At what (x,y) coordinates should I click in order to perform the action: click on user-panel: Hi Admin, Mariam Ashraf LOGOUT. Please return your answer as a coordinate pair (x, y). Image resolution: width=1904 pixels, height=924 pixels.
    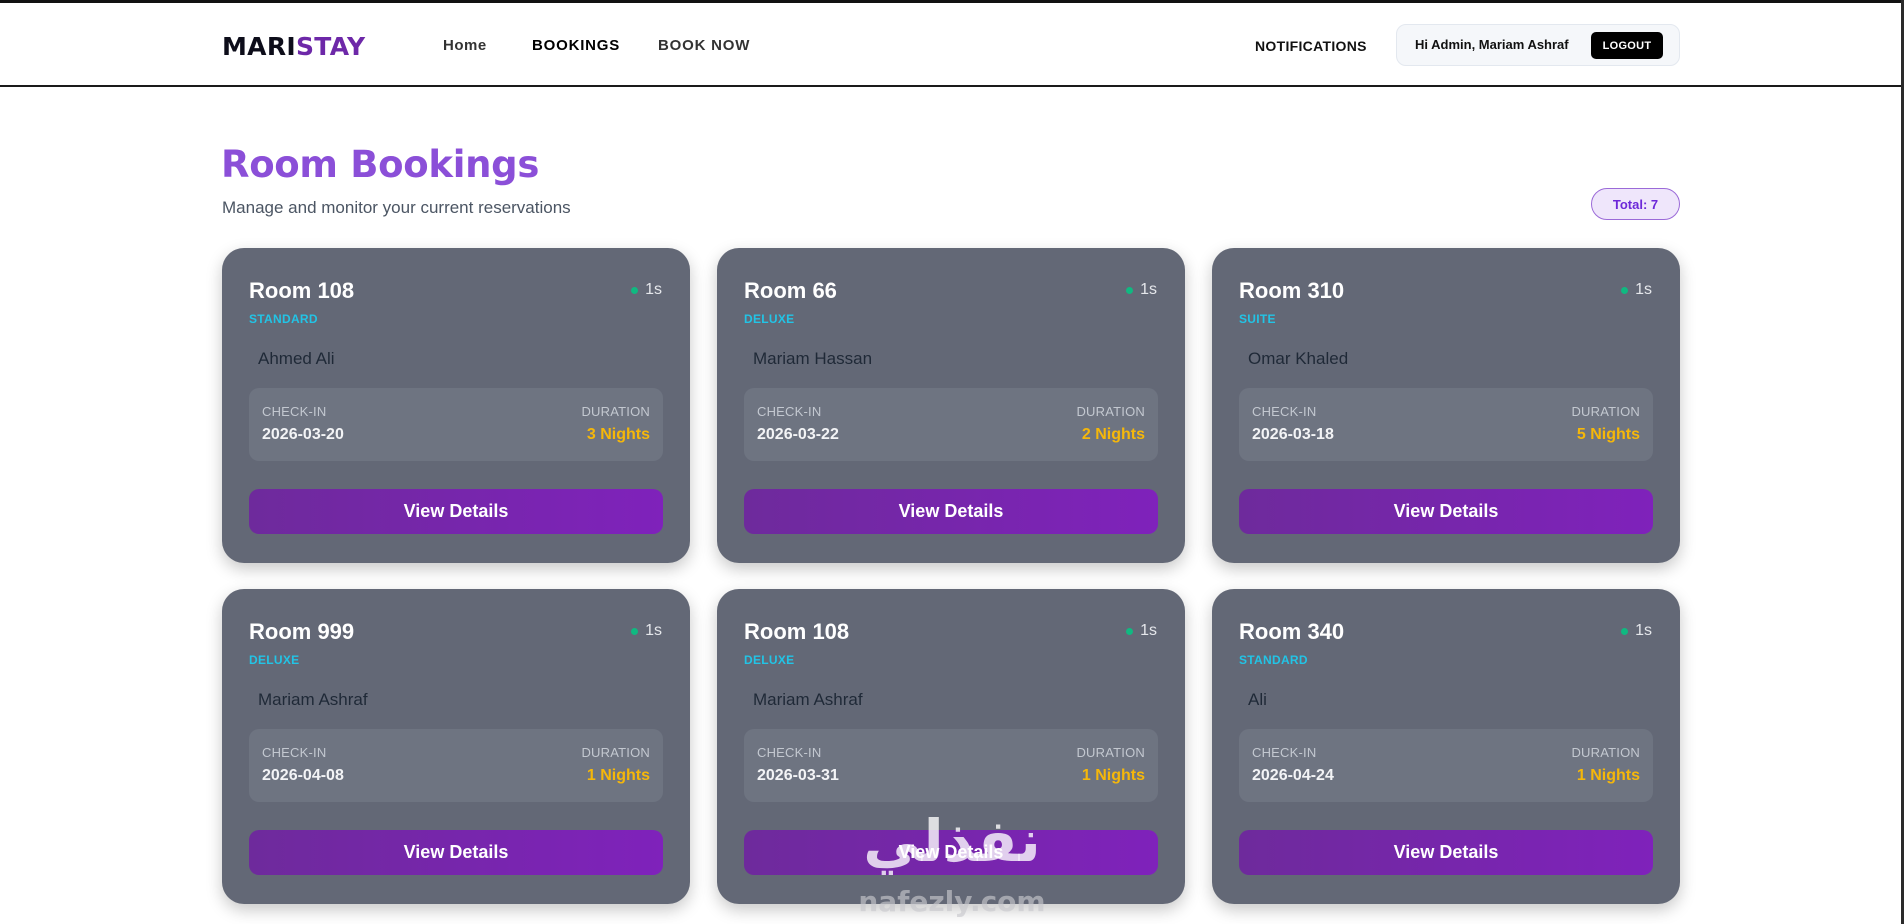
    Looking at the image, I should click on (1538, 45).